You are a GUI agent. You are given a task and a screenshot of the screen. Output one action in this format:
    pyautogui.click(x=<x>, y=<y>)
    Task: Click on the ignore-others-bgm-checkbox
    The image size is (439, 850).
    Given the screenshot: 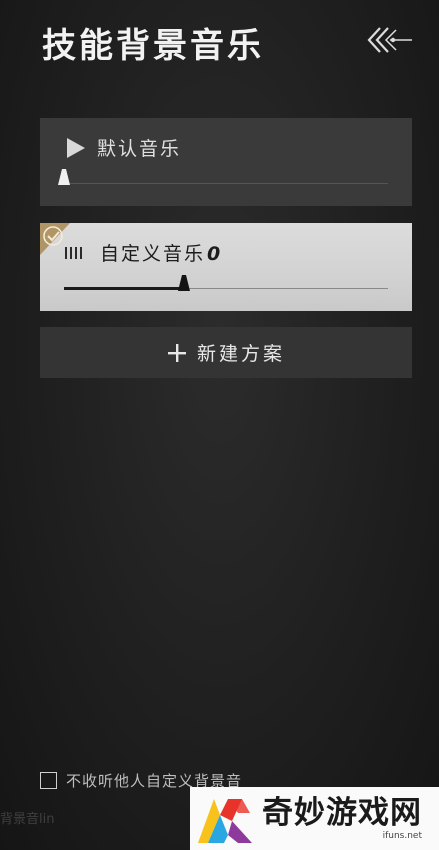 What is the action you would take?
    pyautogui.click(x=48, y=780)
    